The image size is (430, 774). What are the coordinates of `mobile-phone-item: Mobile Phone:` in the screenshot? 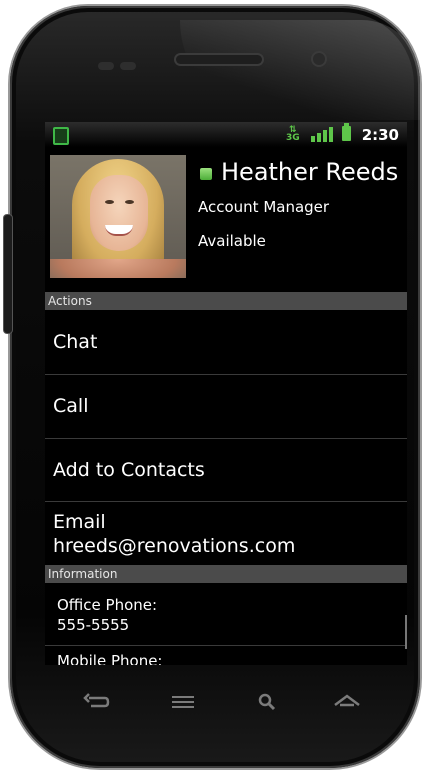 It's located at (226, 658).